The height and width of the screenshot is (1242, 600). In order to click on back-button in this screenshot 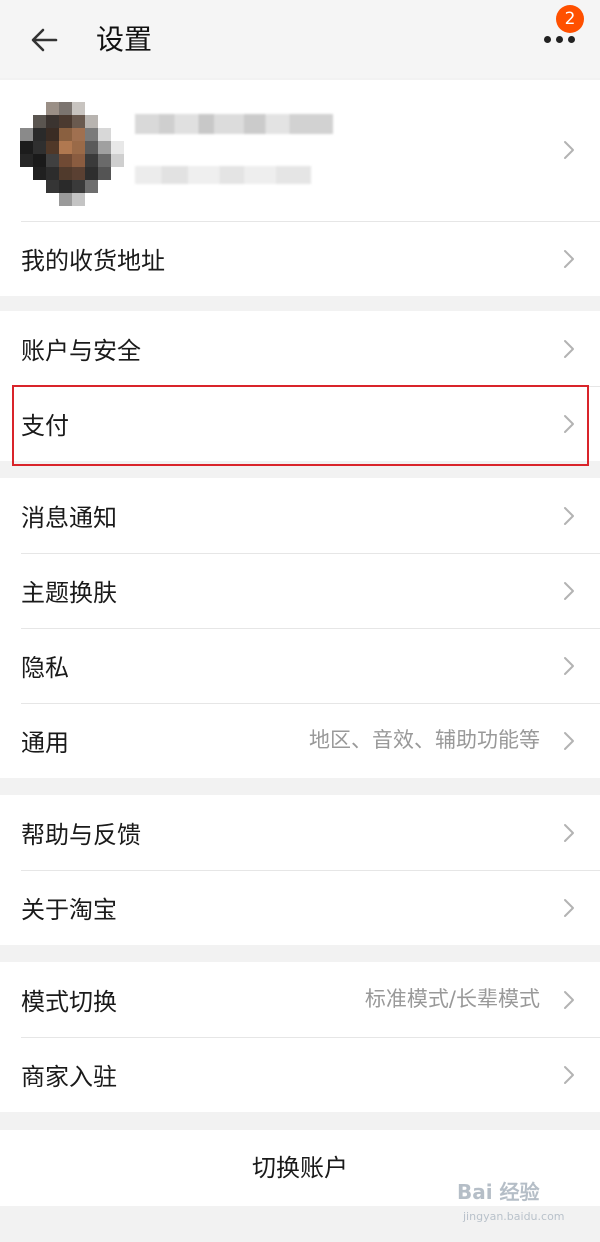, I will do `click(46, 40)`.